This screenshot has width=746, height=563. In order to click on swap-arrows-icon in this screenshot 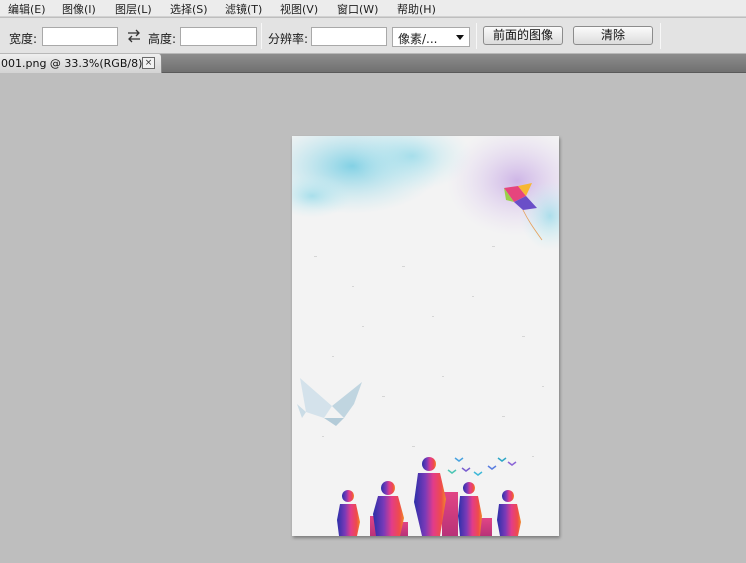, I will do `click(134, 36)`.